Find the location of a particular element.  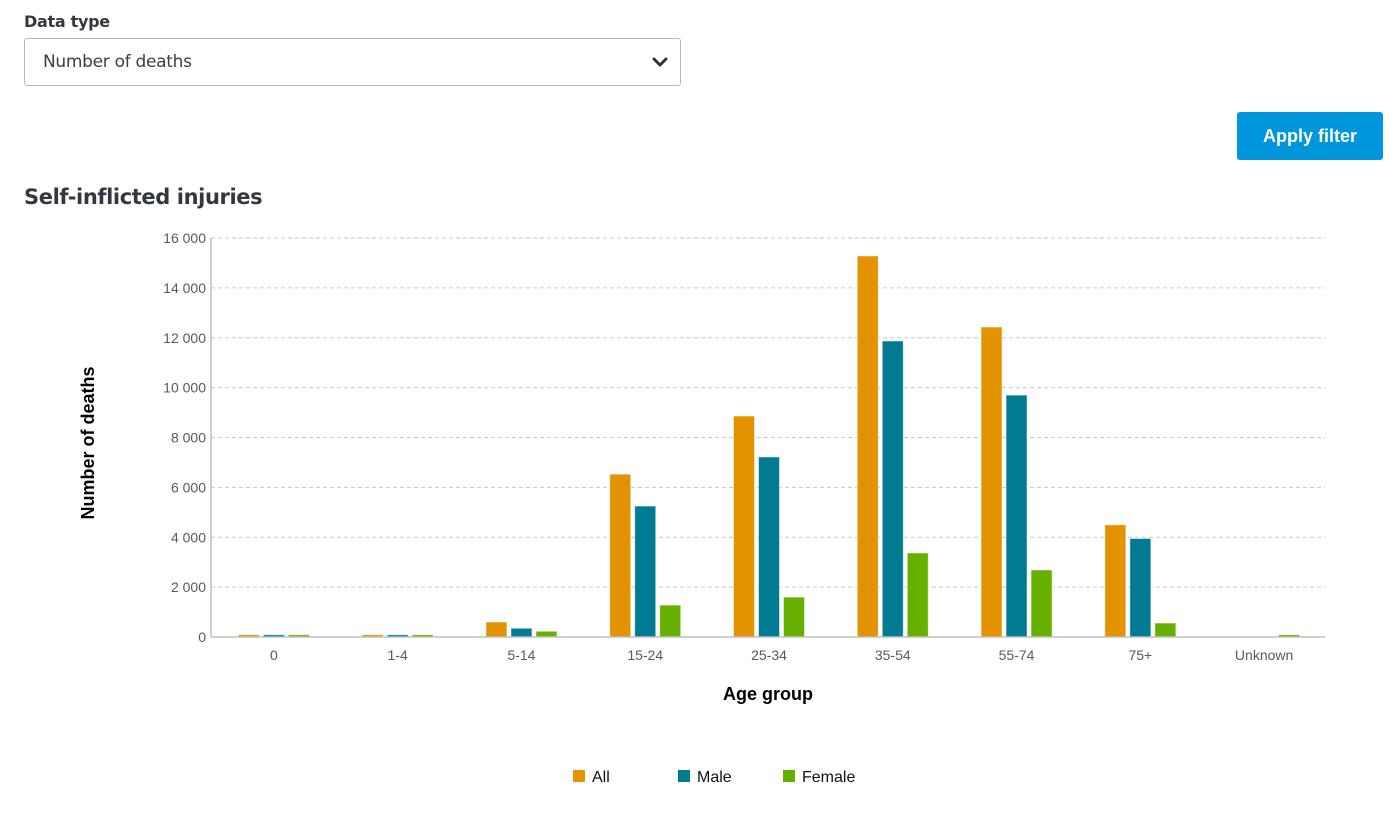

y-tick-label: 10 000 is located at coordinates (184, 388).